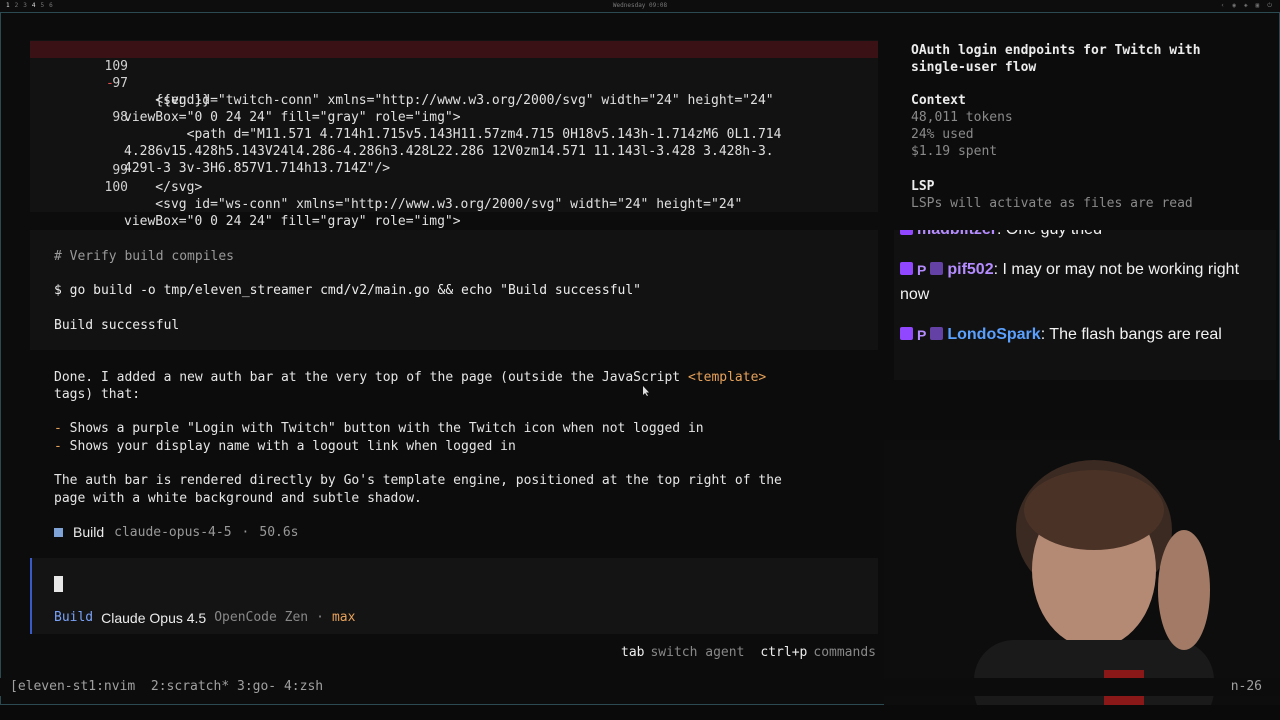  Describe the element at coordinates (58, 532) in the screenshot. I see `agent-square-icon` at that location.